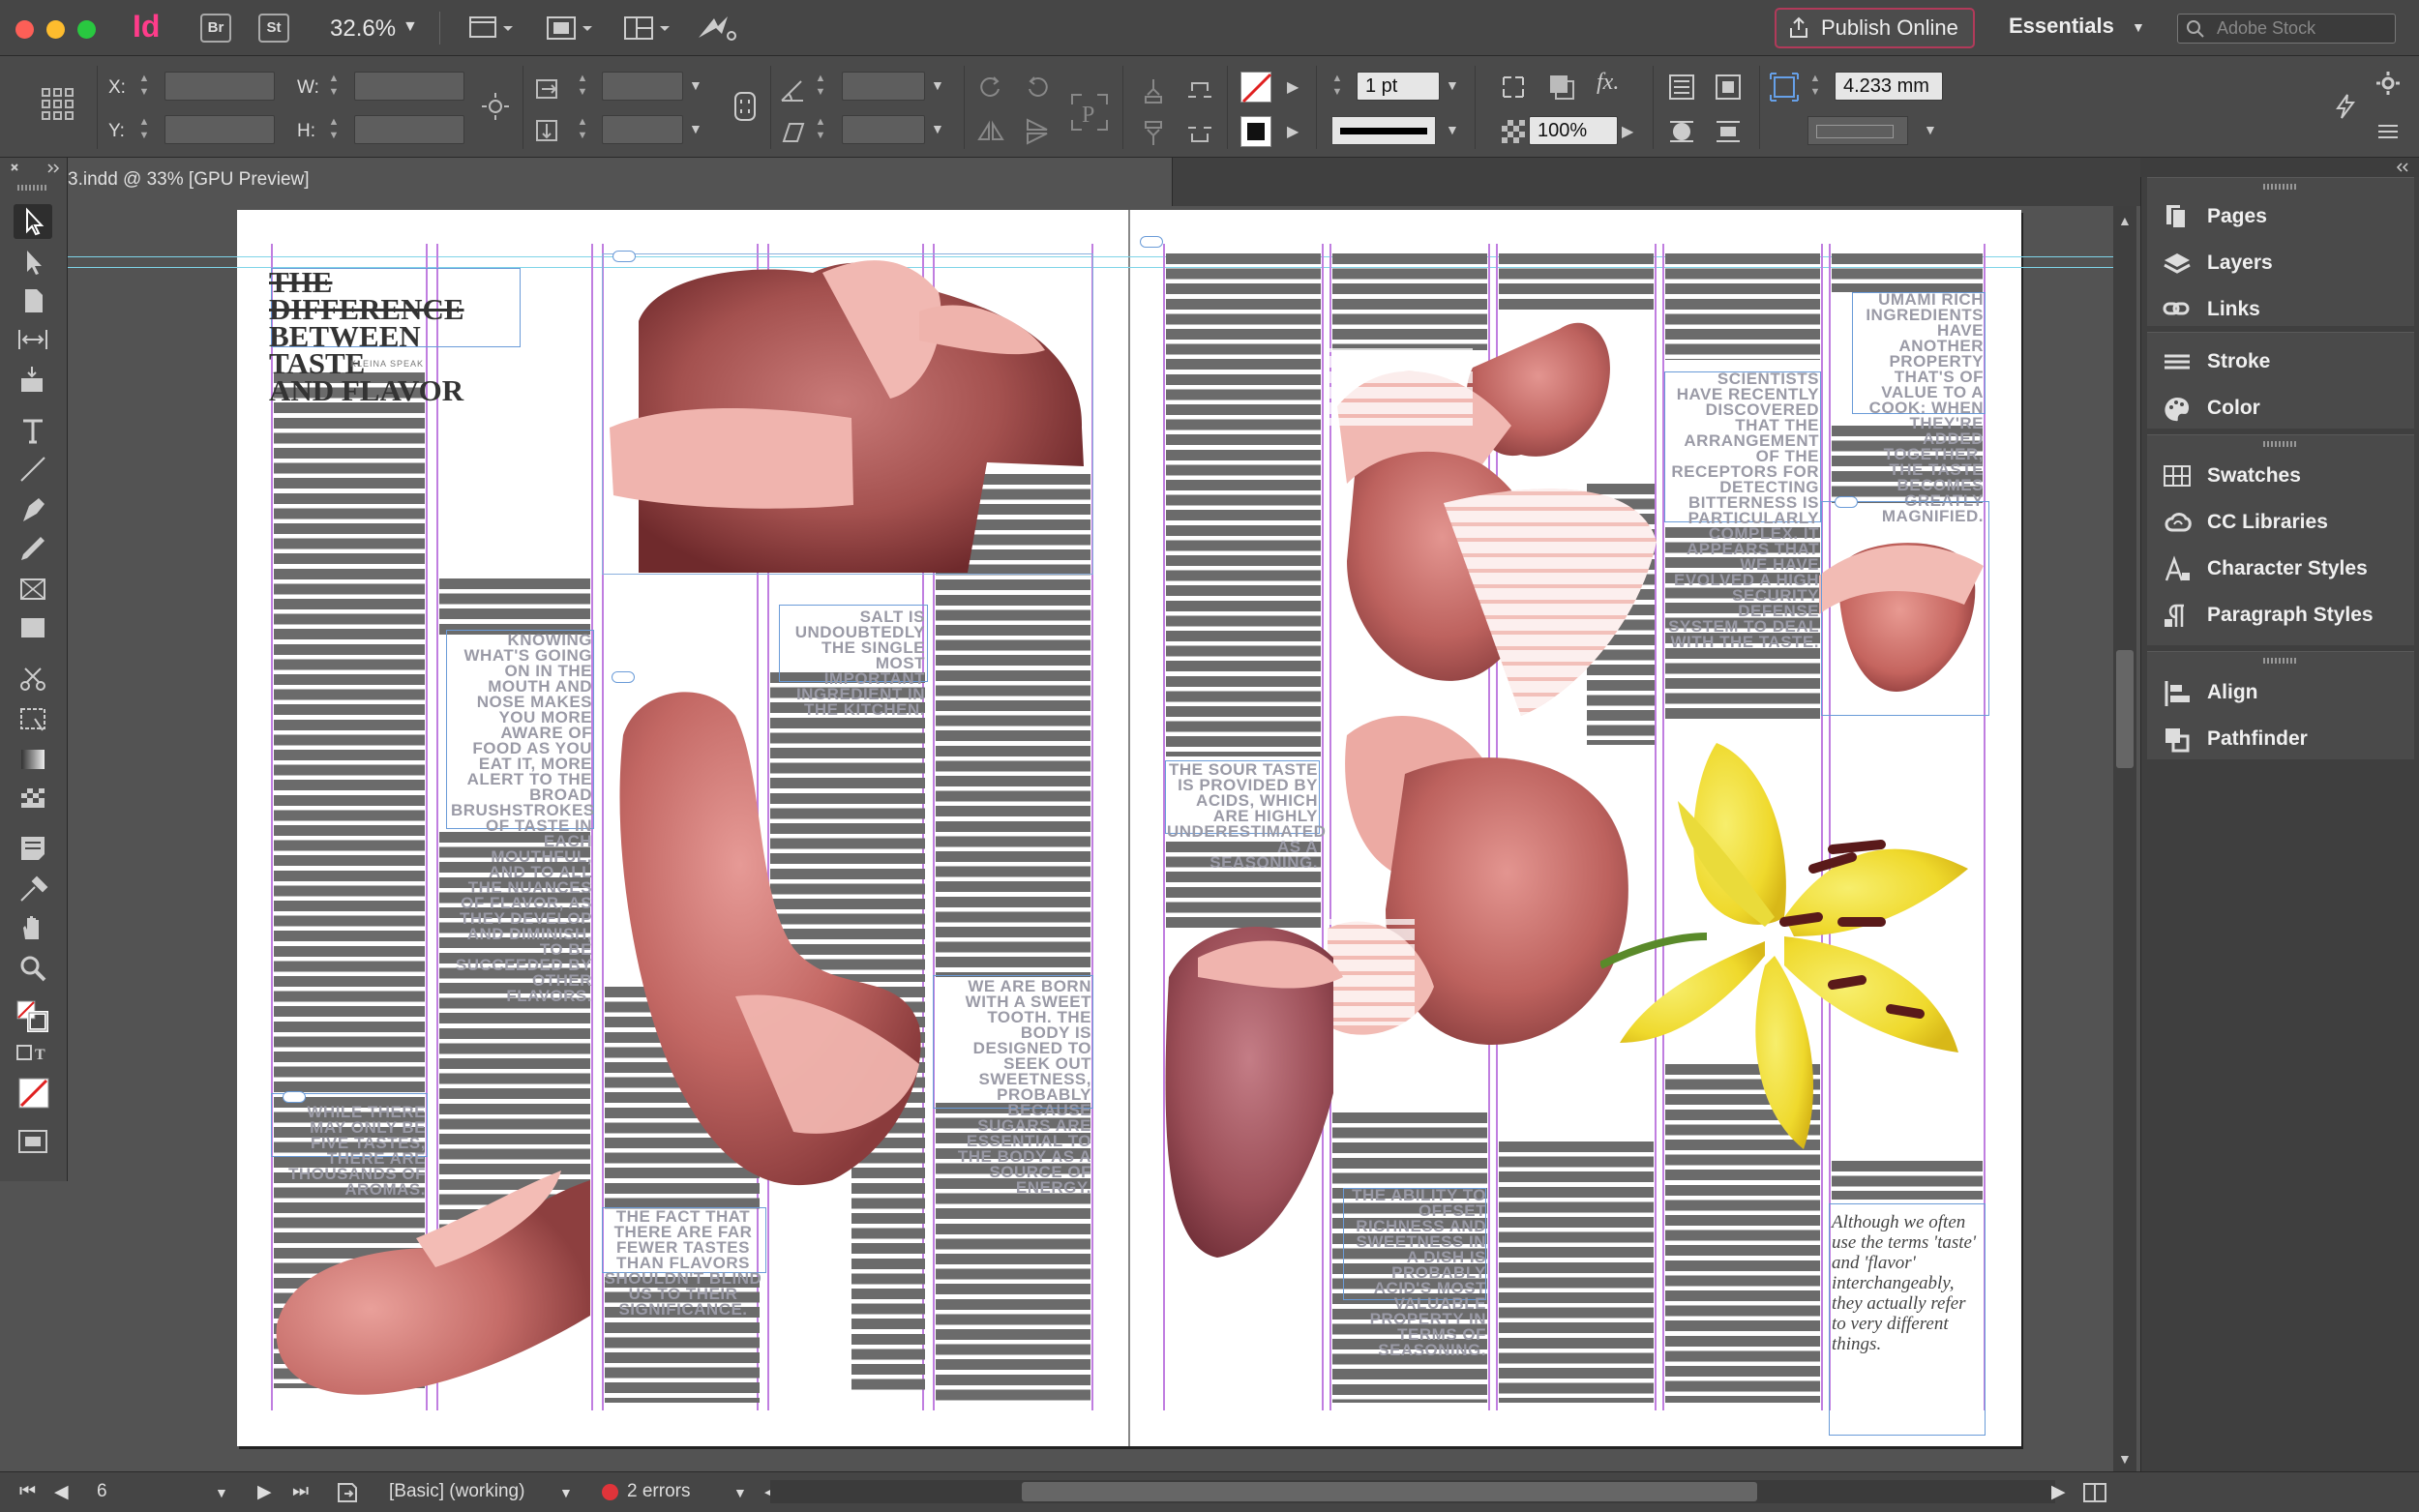 The width and height of the screenshot is (2419, 1512). Describe the element at coordinates (1931, 129) in the screenshot. I see `frame-type-dropdown-icon: ▼` at that location.